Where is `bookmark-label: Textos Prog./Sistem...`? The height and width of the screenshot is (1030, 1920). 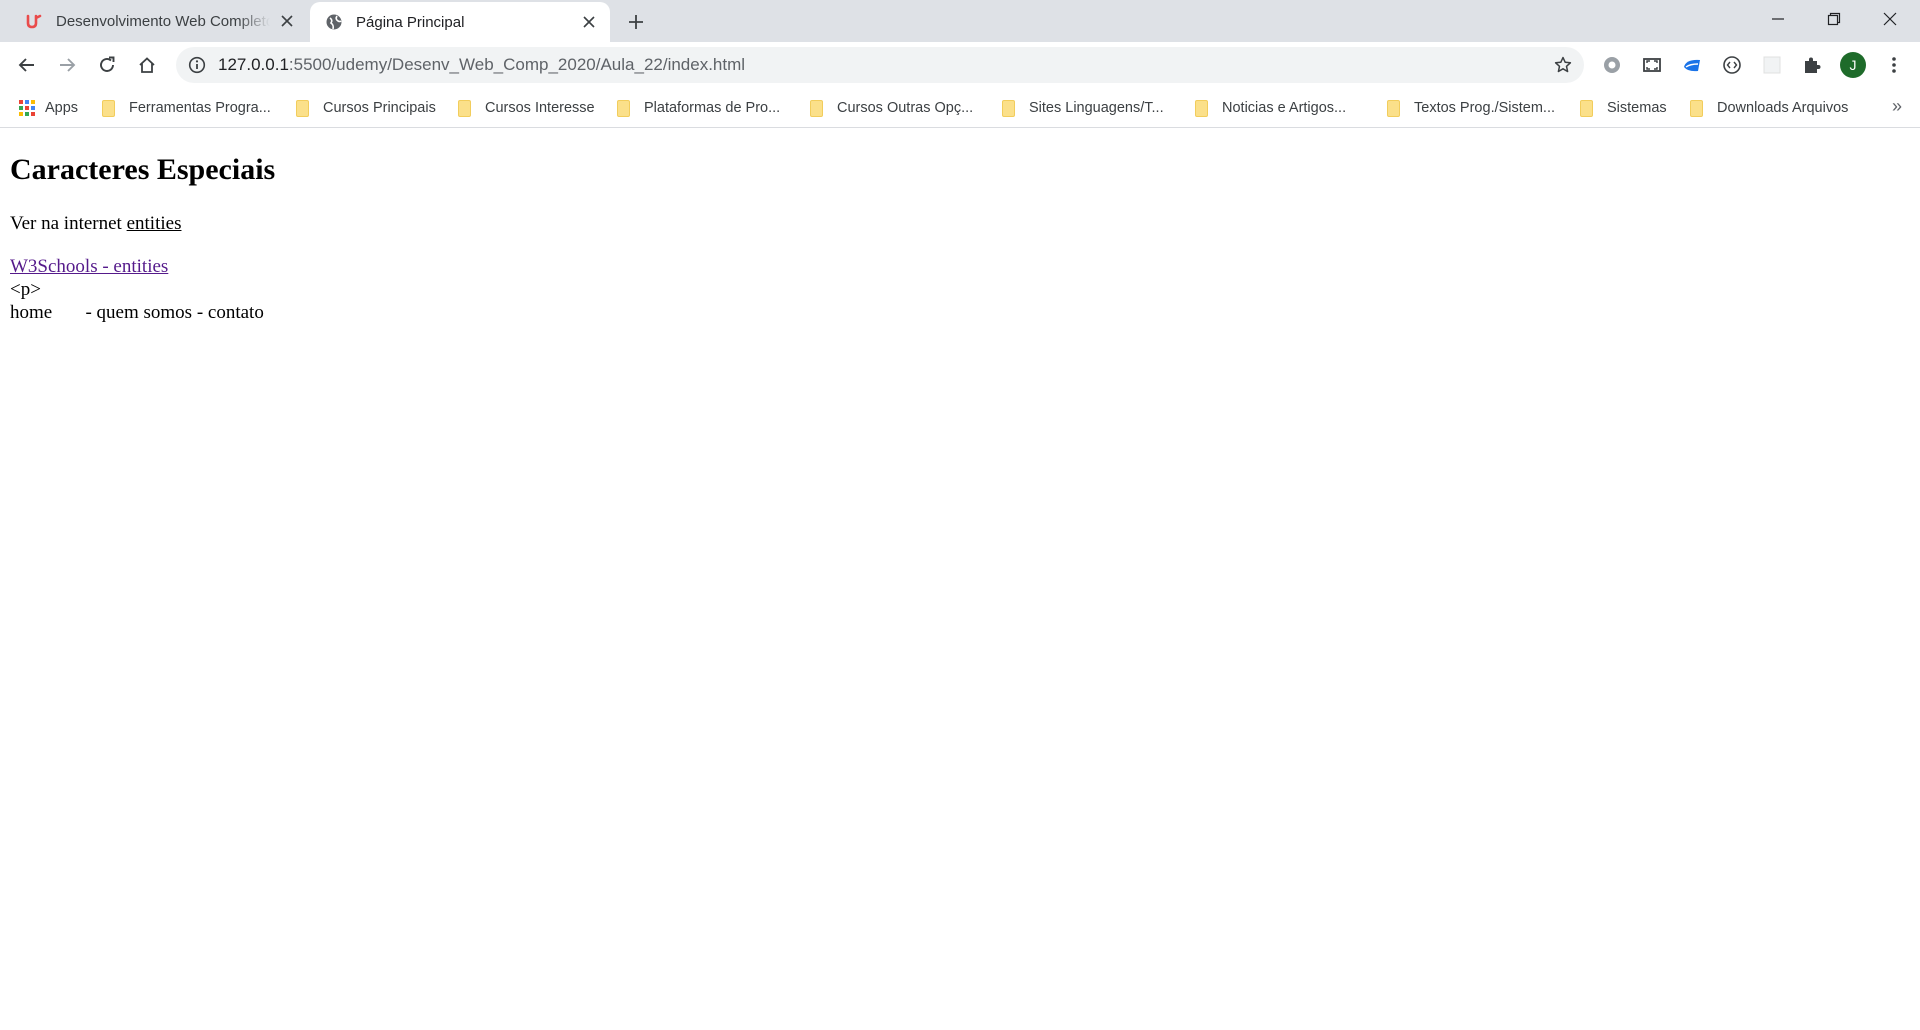
bookmark-label: Textos Prog./Sistem... is located at coordinates (1485, 108).